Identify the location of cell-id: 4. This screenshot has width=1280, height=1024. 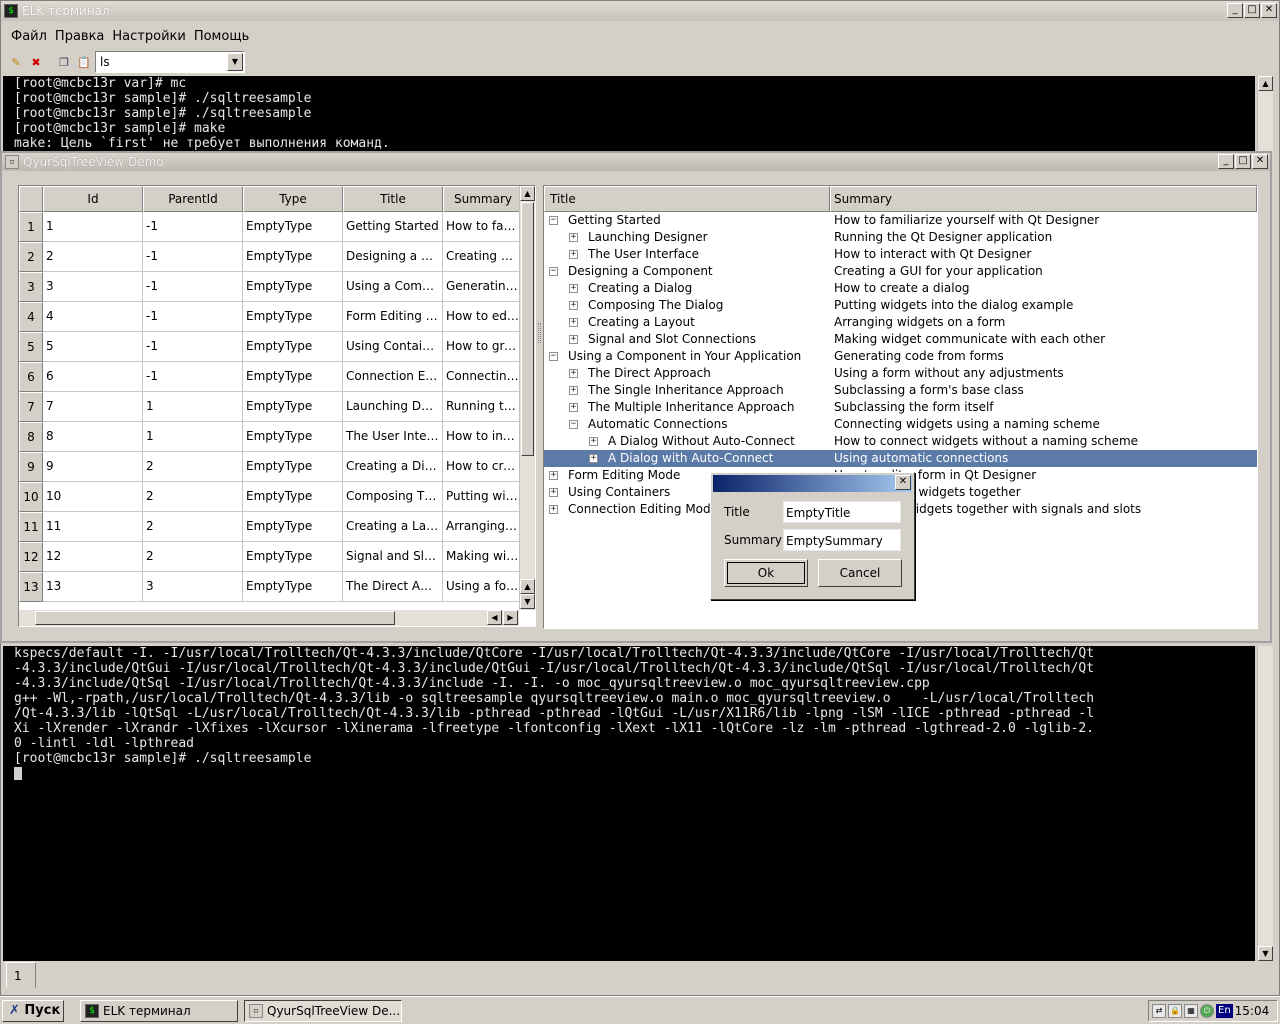
(93, 317).